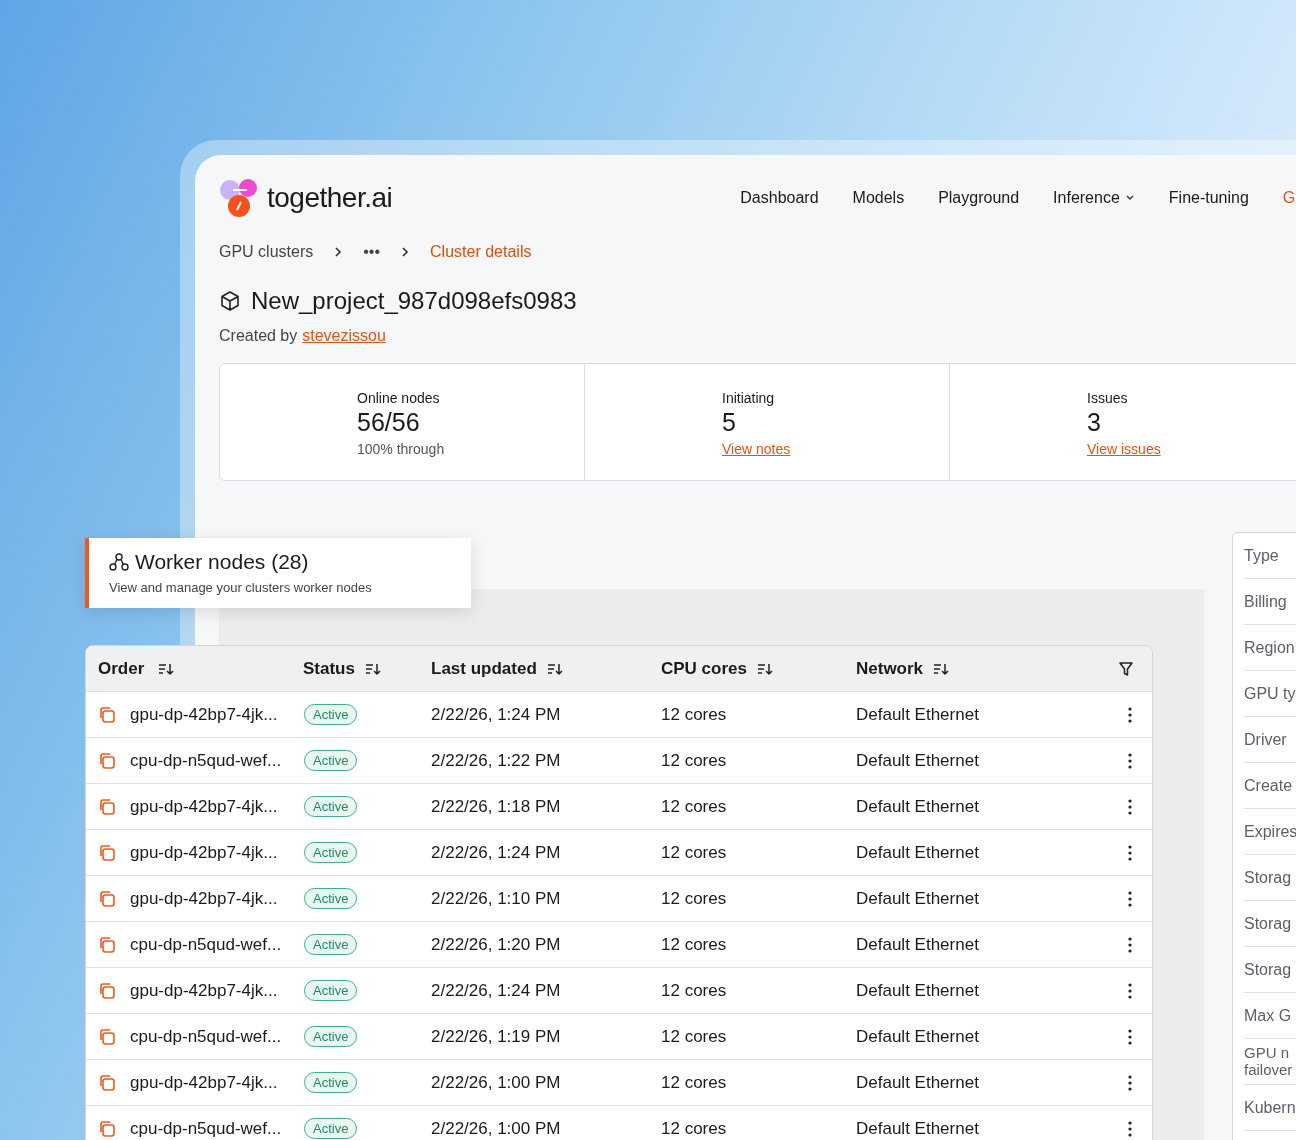 This screenshot has height=1140, width=1296. I want to click on nodes-icon, so click(119, 562).